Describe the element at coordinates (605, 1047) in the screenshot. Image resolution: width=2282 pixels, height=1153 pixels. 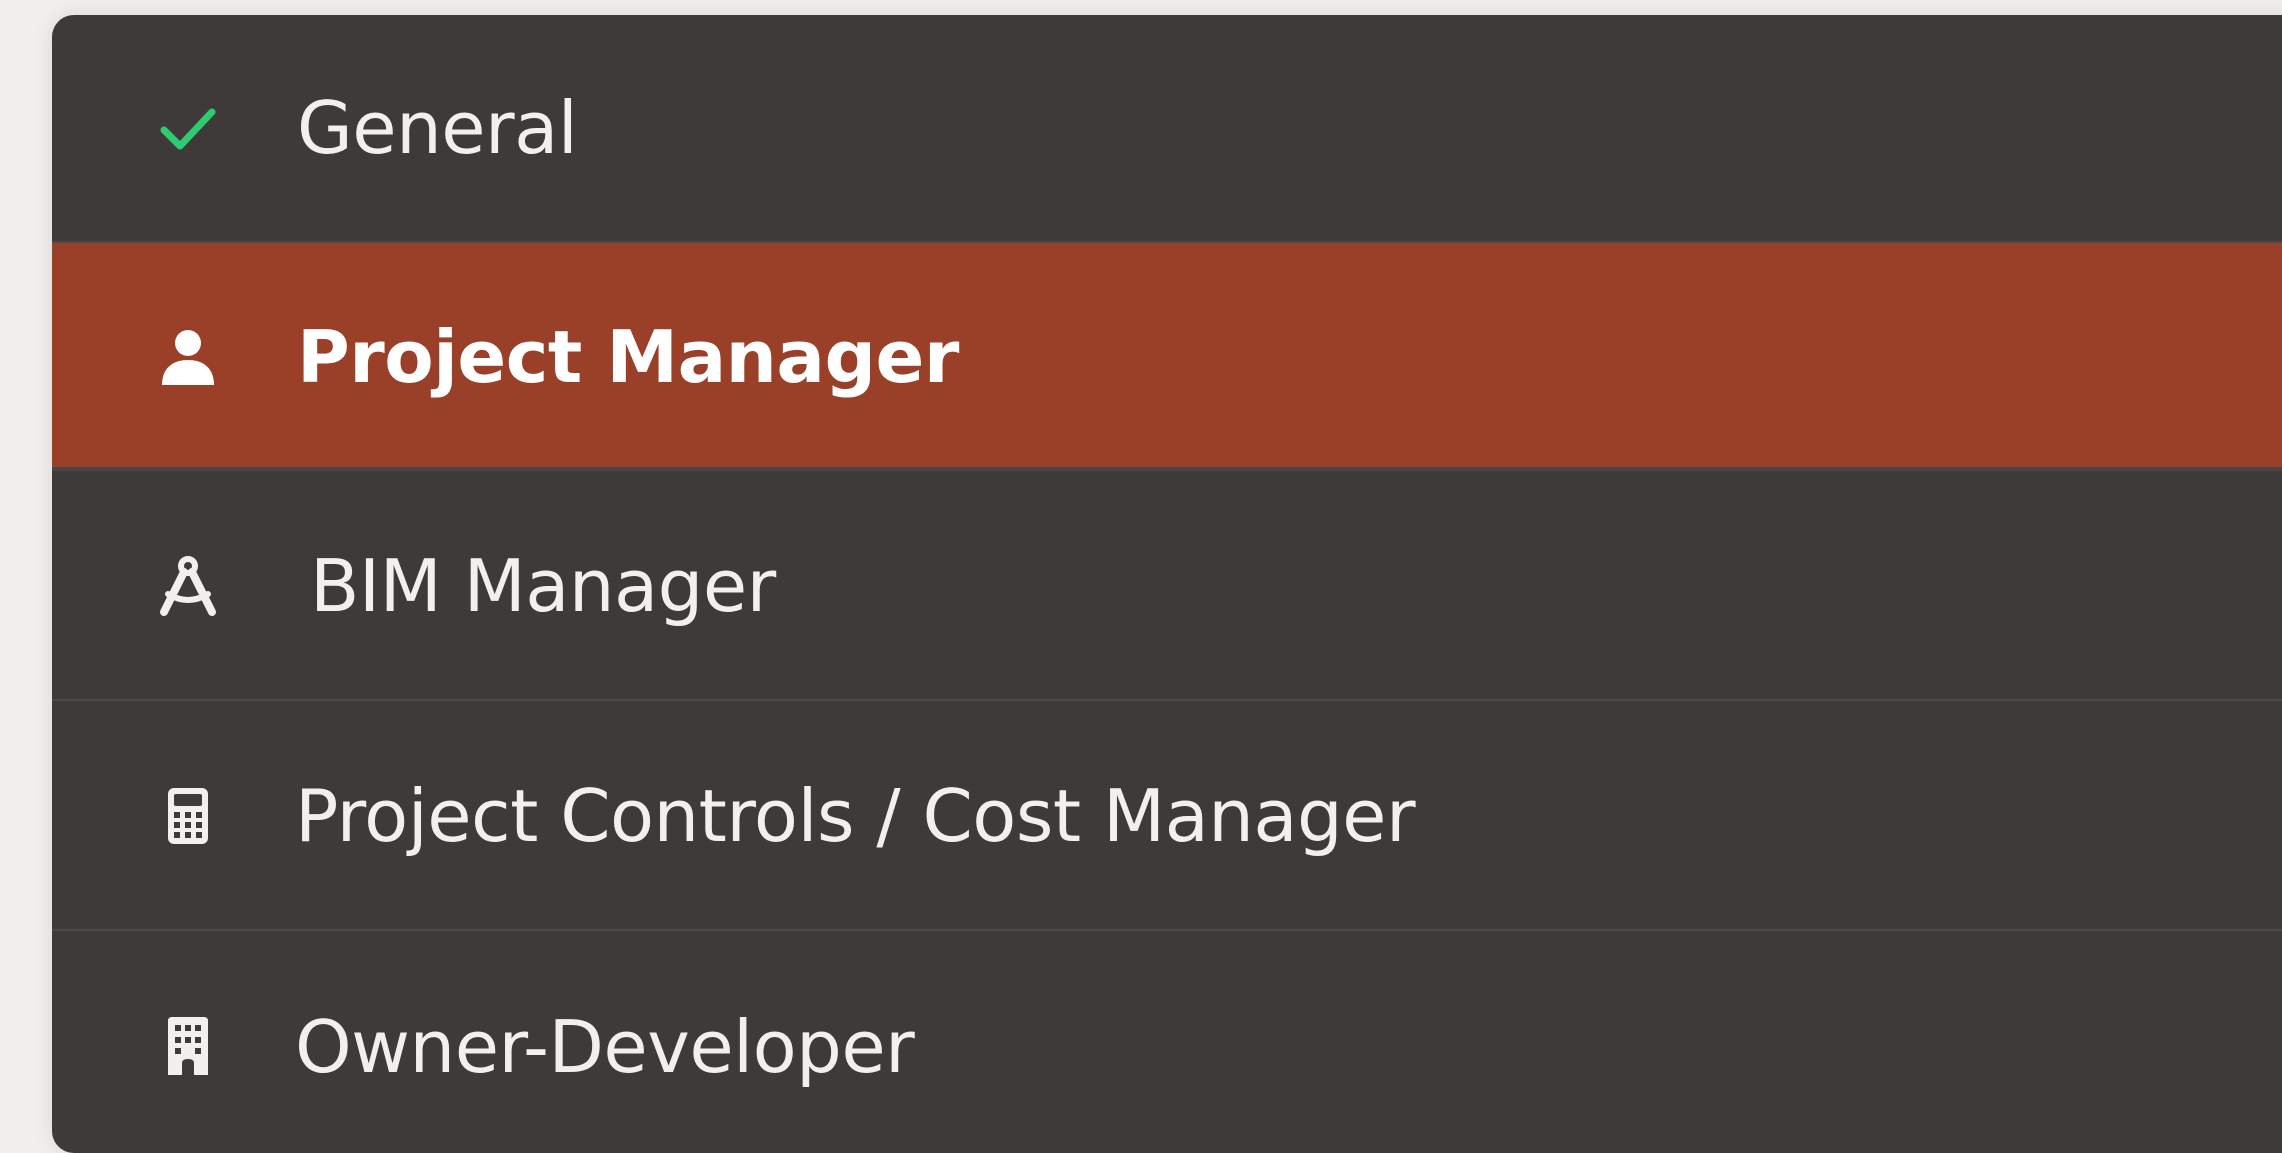
I see `menu-item-label: Owner-Developer` at that location.